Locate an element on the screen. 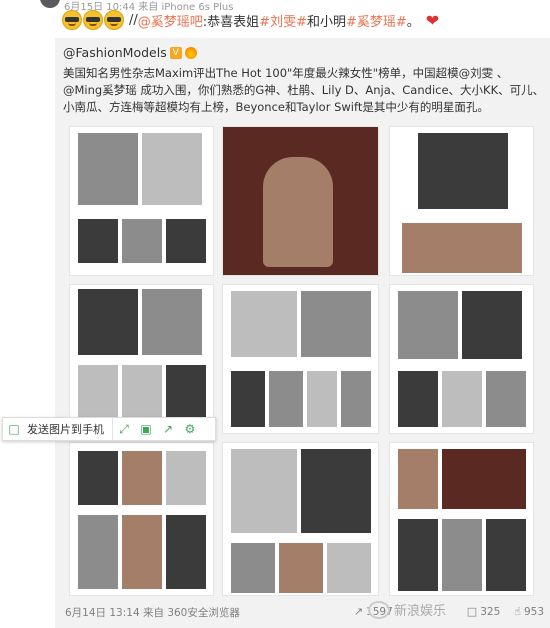  comment-count: 325 is located at coordinates (490, 611).